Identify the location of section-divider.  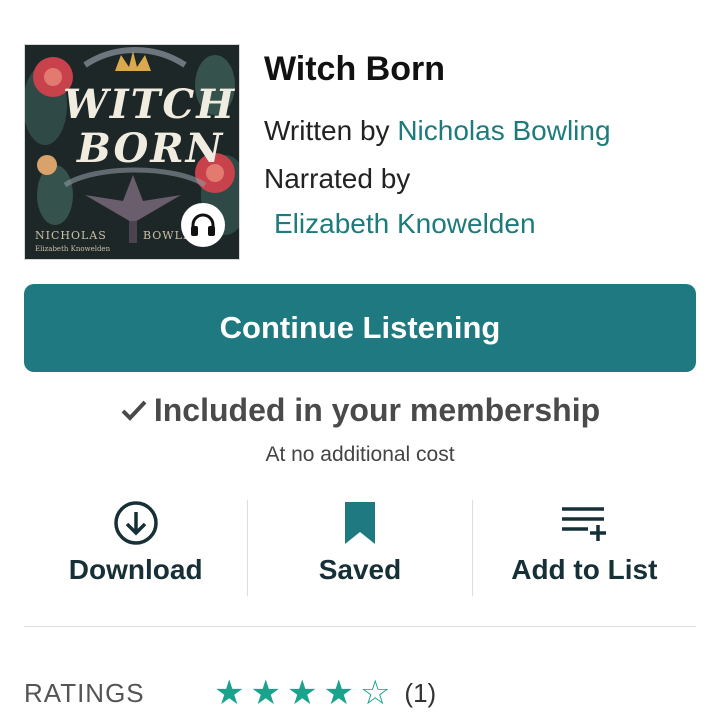
(360, 626).